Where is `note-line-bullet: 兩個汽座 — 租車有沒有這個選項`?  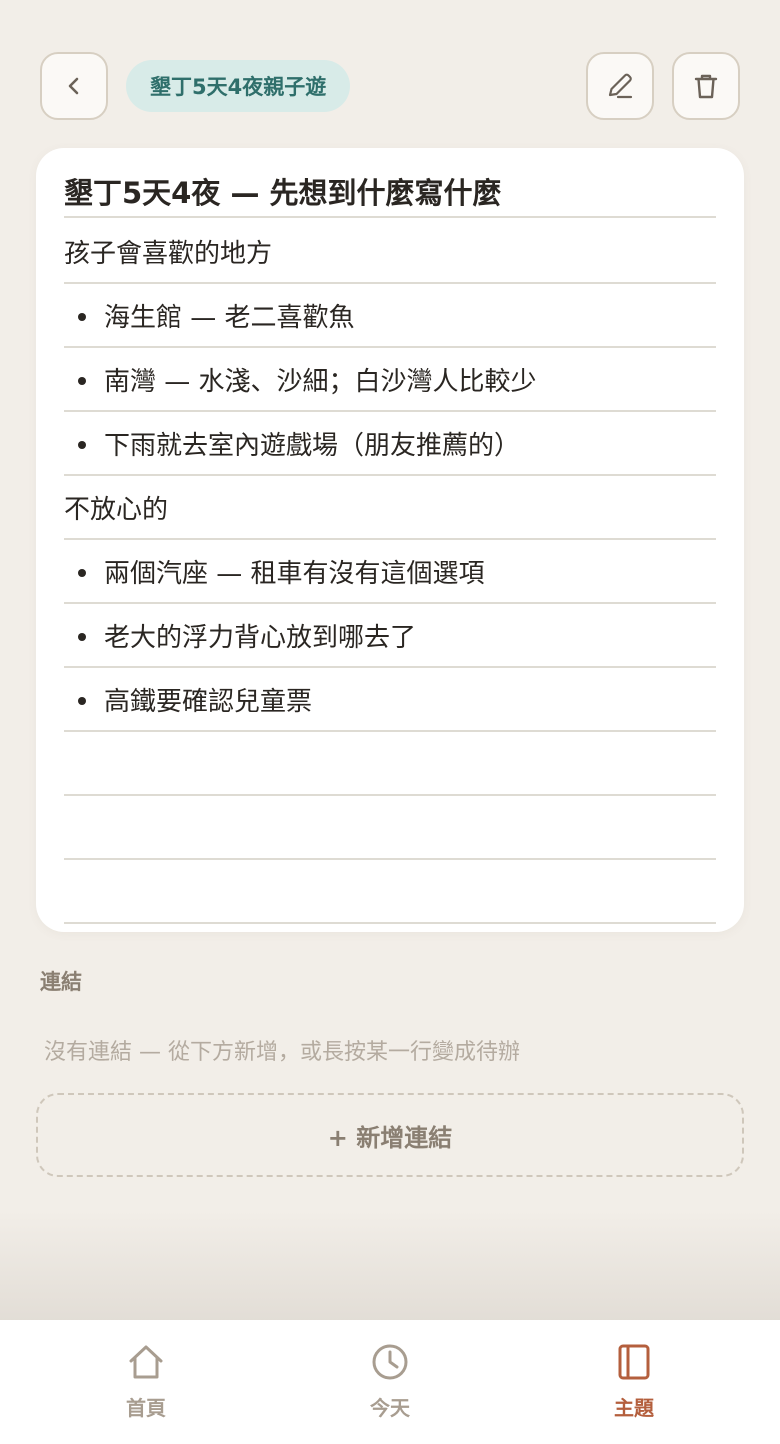 note-line-bullet: 兩個汽座 — 租車有沒有這個選項 is located at coordinates (390, 572).